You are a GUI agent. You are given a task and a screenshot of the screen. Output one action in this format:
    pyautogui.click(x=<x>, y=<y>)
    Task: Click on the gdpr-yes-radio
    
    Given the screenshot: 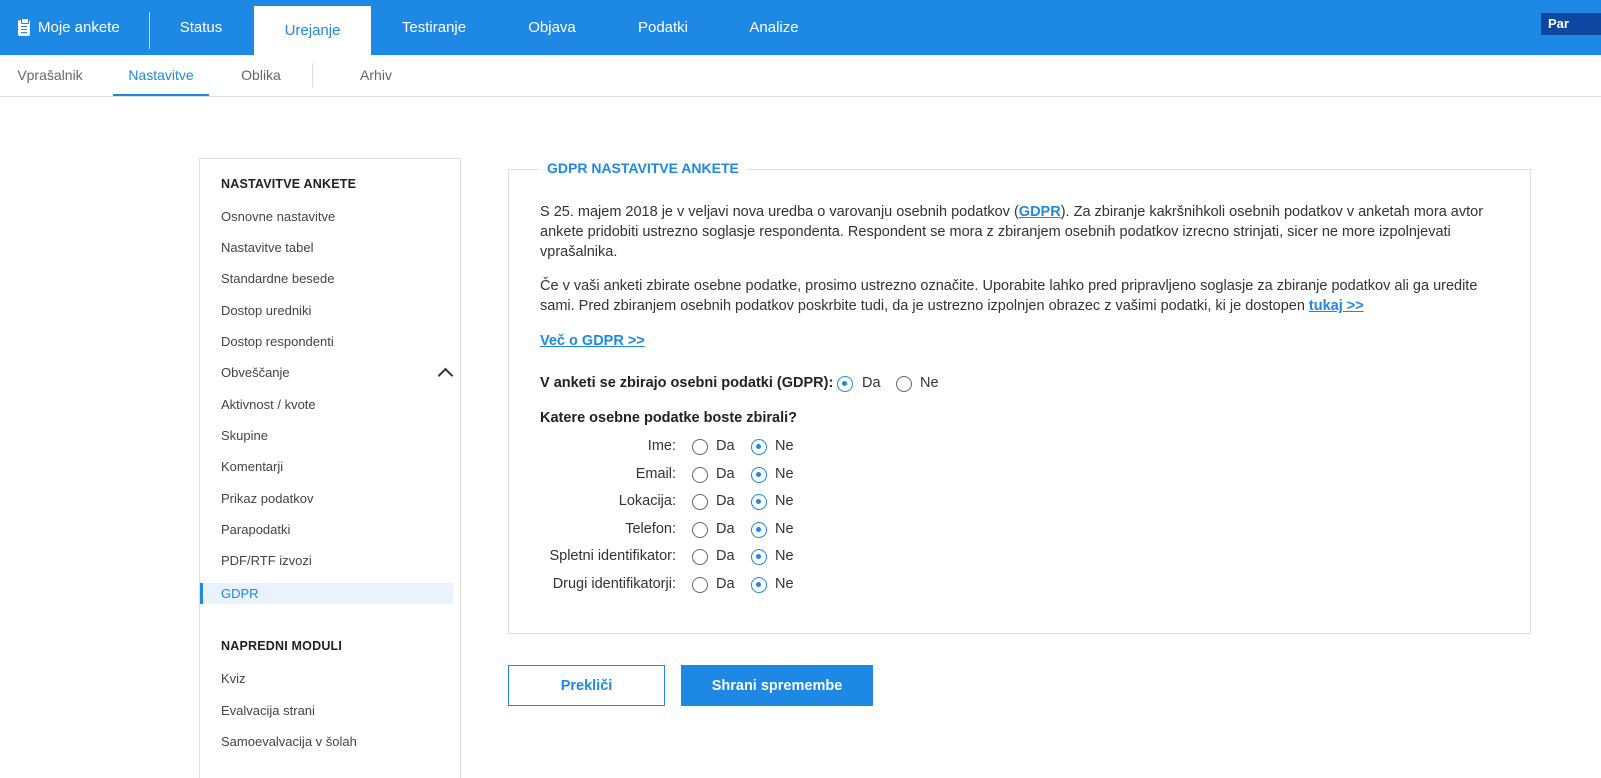 What is the action you would take?
    pyautogui.click(x=845, y=384)
    